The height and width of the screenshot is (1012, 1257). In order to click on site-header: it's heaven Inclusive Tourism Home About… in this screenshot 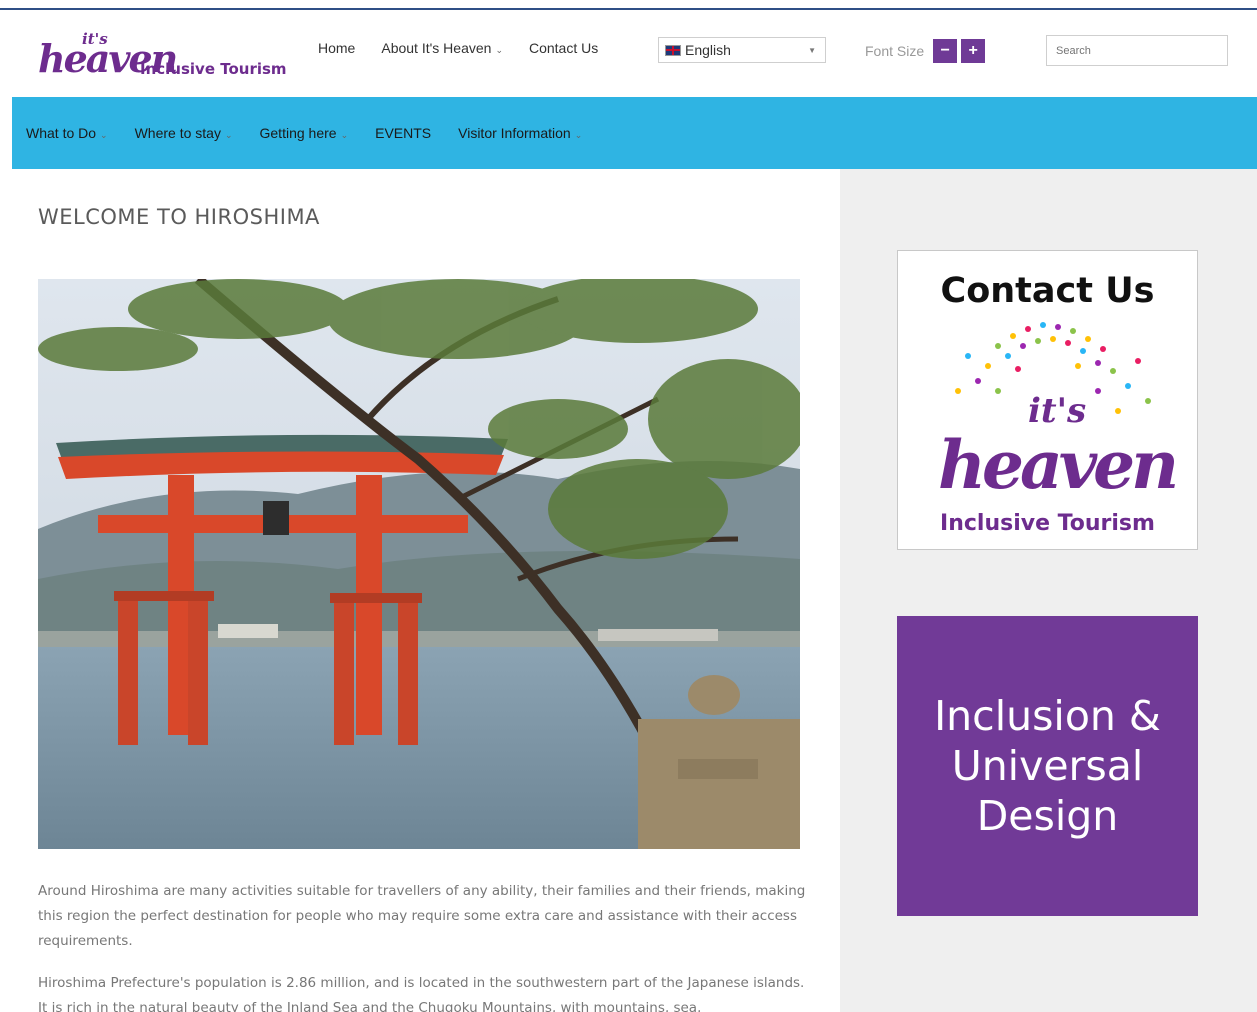, I will do `click(634, 53)`.